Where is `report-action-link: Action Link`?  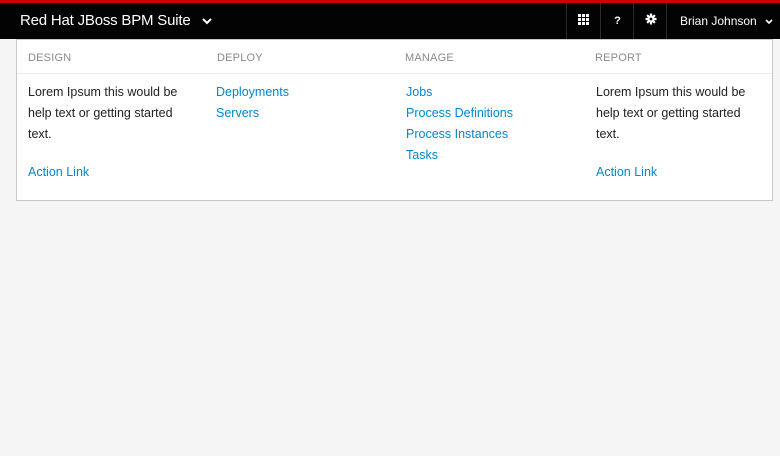 report-action-link: Action Link is located at coordinates (626, 172).